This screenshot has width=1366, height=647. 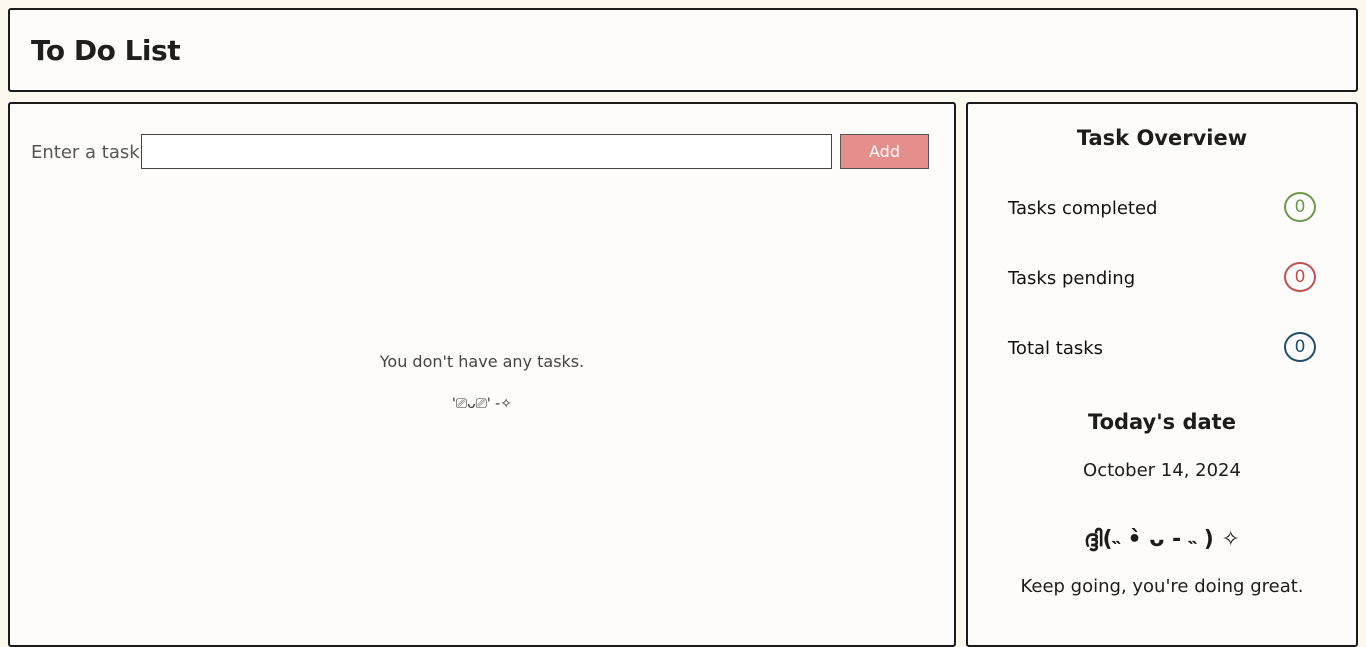 I want to click on overview-title: Task Overview, so click(x=1162, y=138).